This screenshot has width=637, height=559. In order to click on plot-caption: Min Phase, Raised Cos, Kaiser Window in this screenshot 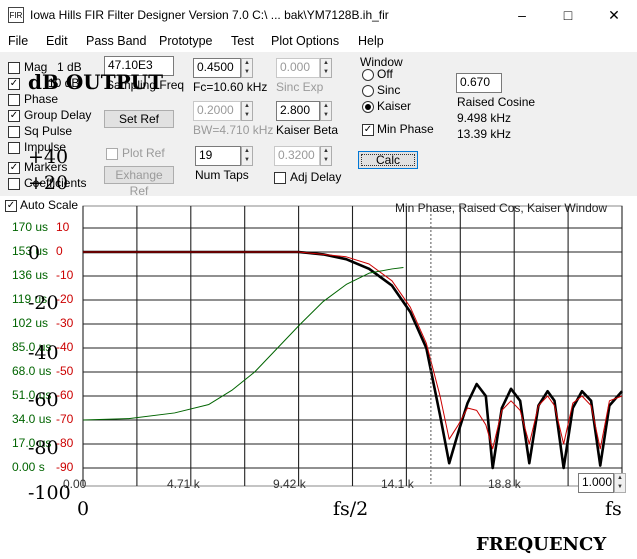, I will do `click(501, 208)`.